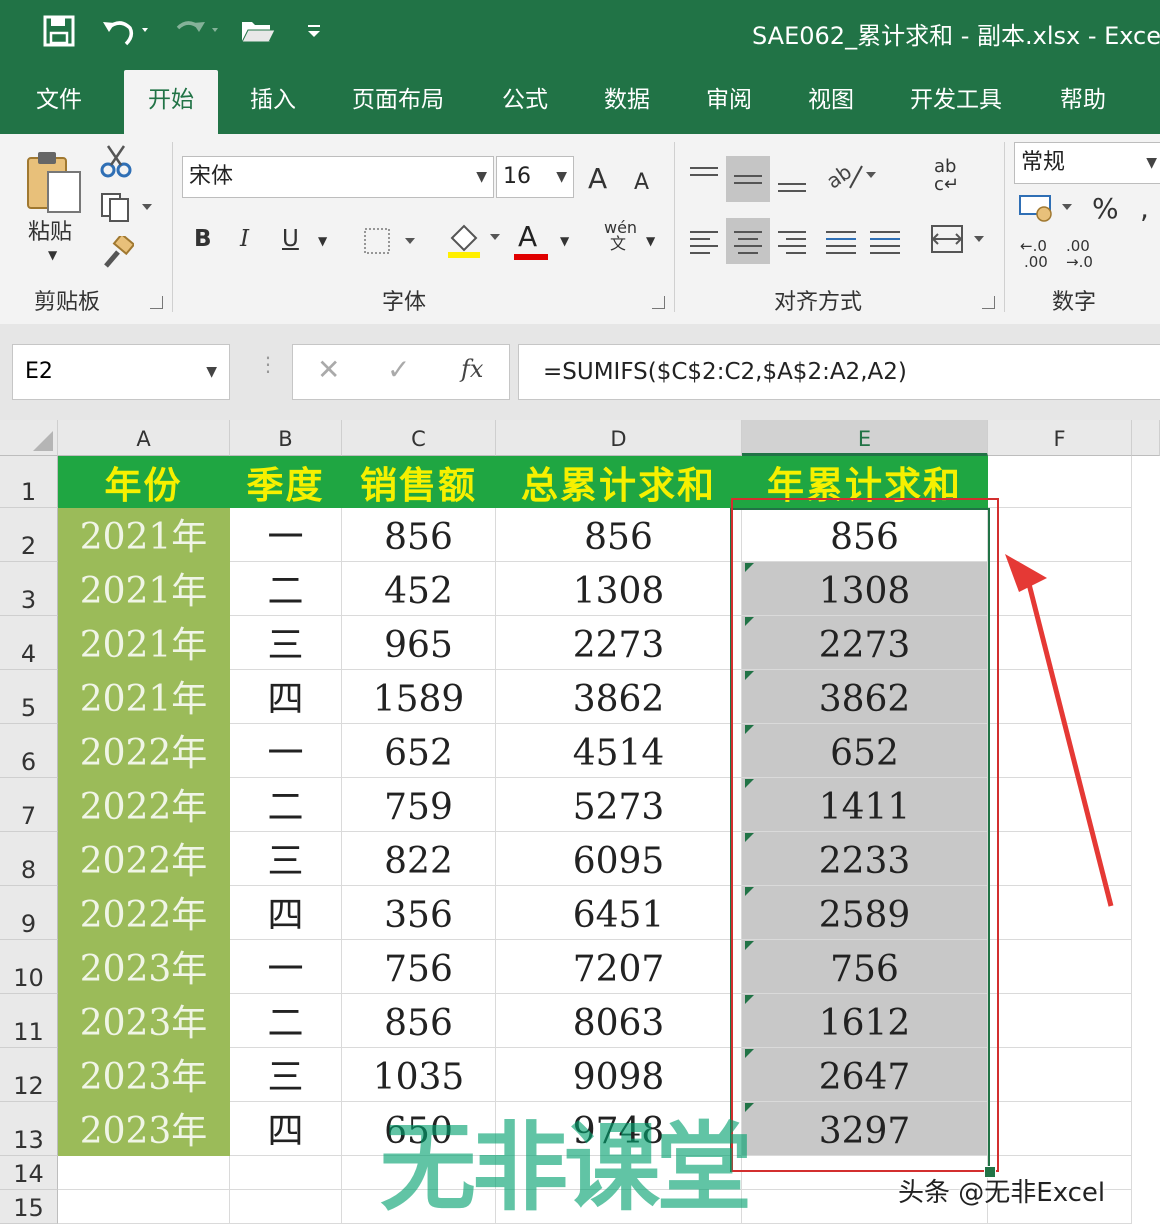 The image size is (1160, 1229). I want to click on font-size-combobox: 16 ▼, so click(535, 177).